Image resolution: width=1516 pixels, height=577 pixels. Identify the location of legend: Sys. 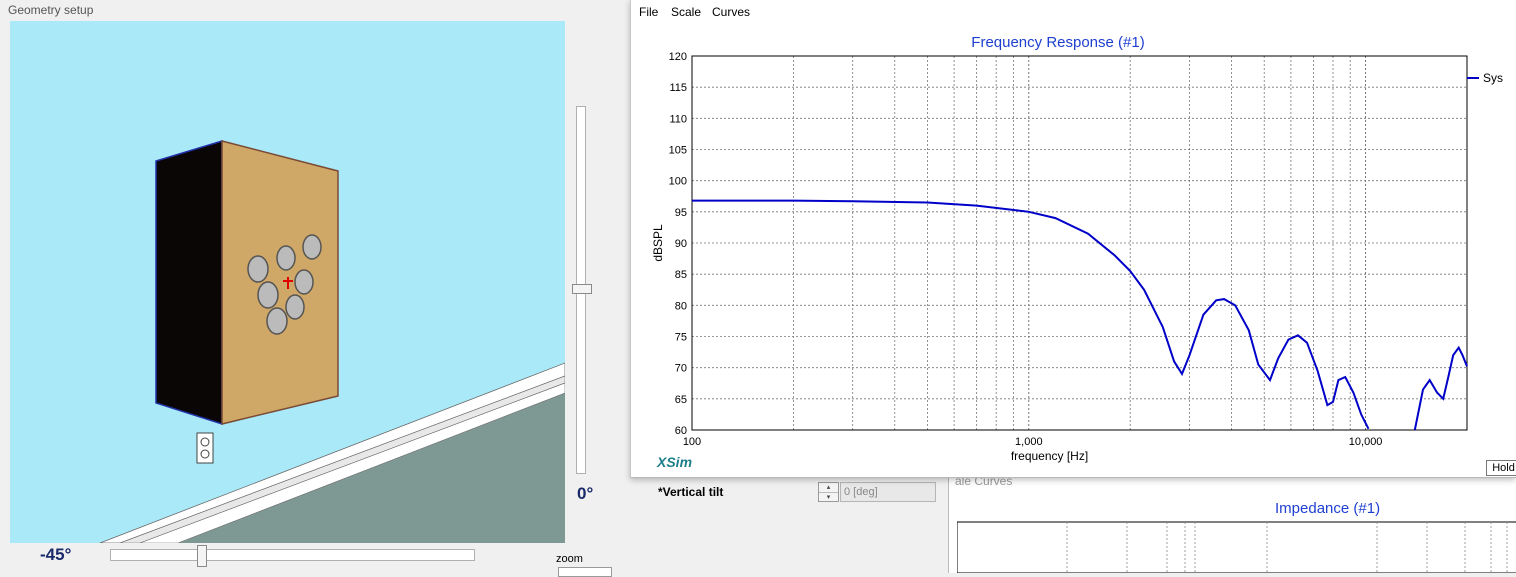
(1485, 78).